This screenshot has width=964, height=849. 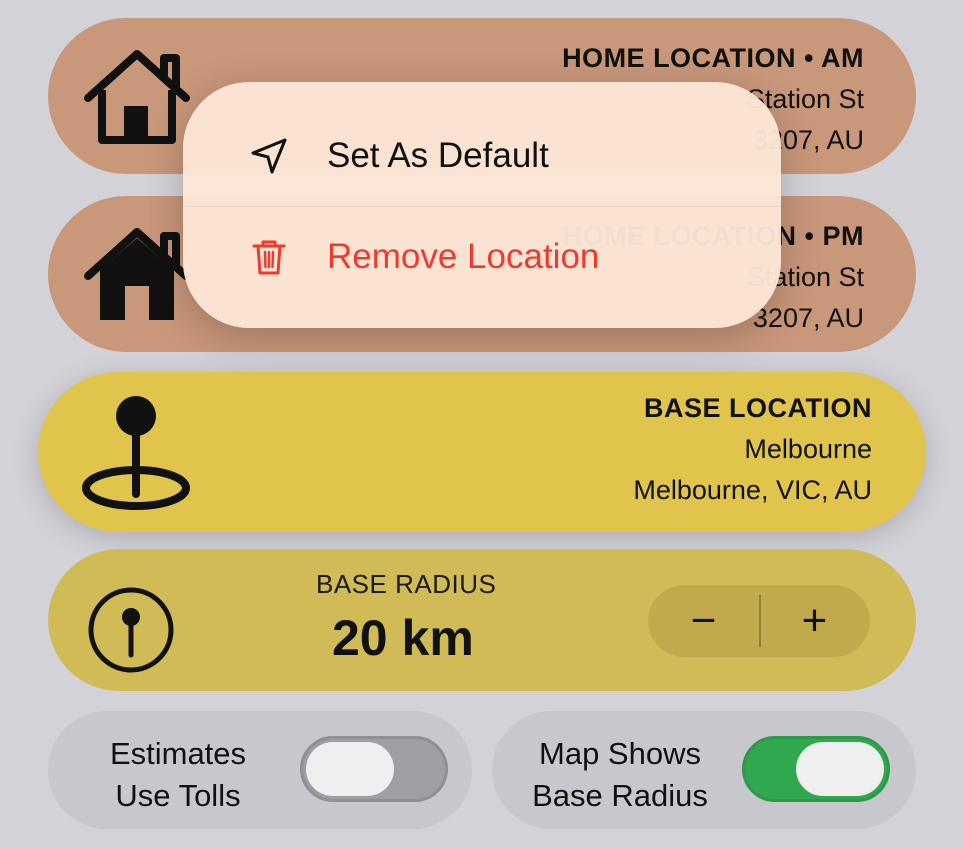 What do you see at coordinates (713, 58) in the screenshot?
I see `home-am-title: HOME LOCATION • AM` at bounding box center [713, 58].